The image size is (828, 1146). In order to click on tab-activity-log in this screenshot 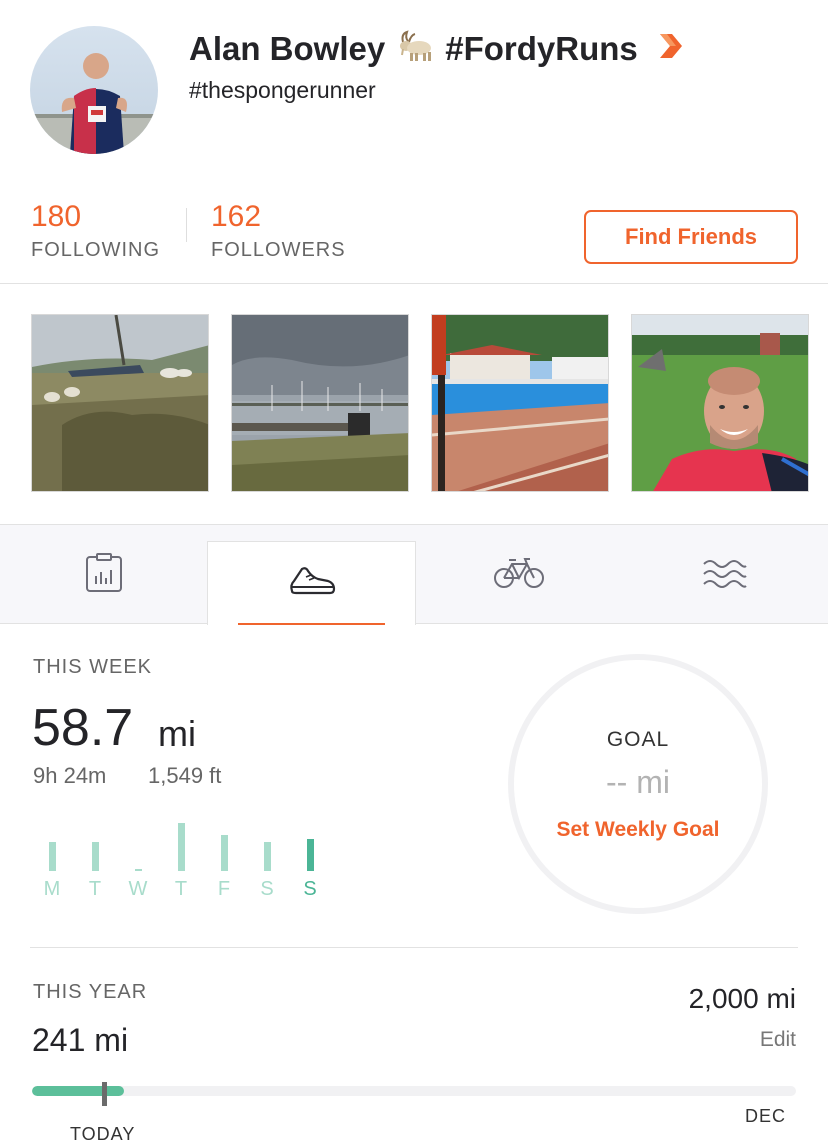, I will do `click(103, 575)`.